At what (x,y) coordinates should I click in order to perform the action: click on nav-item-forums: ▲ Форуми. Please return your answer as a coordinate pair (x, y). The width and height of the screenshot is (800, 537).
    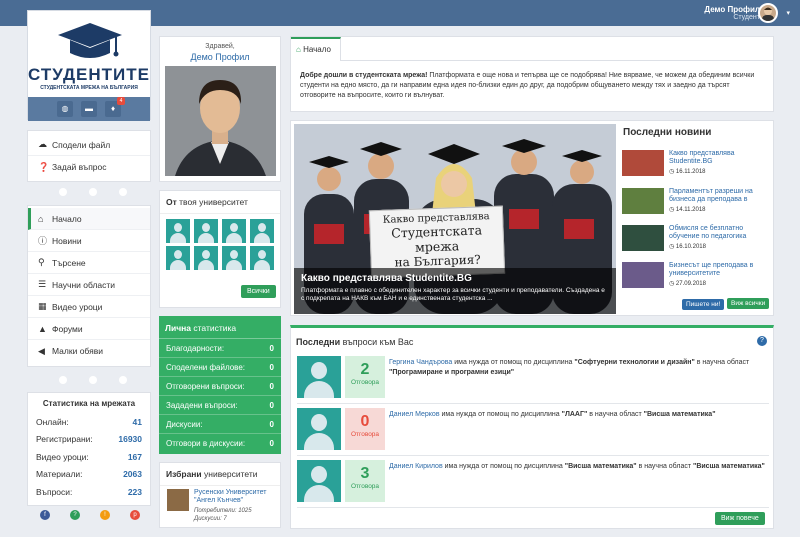
    Looking at the image, I should click on (89, 329).